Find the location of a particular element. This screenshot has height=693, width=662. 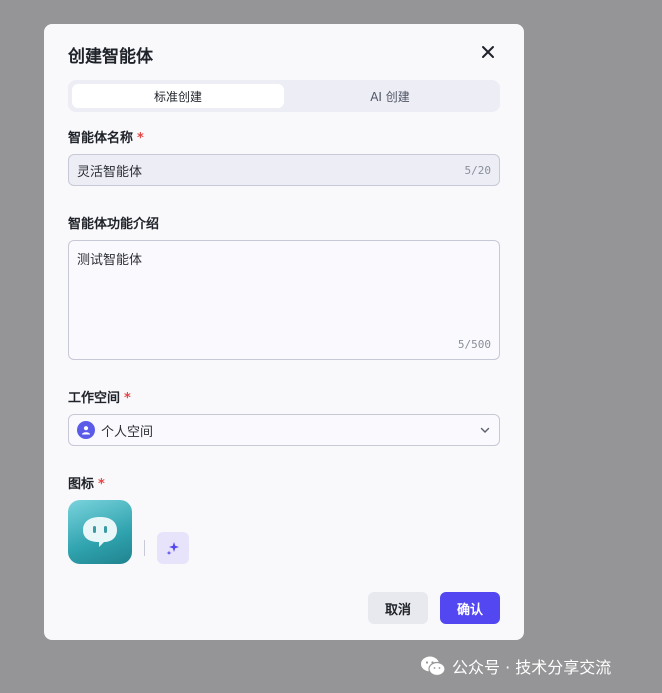

tab-ai-create: AI 创建 is located at coordinates (390, 96).